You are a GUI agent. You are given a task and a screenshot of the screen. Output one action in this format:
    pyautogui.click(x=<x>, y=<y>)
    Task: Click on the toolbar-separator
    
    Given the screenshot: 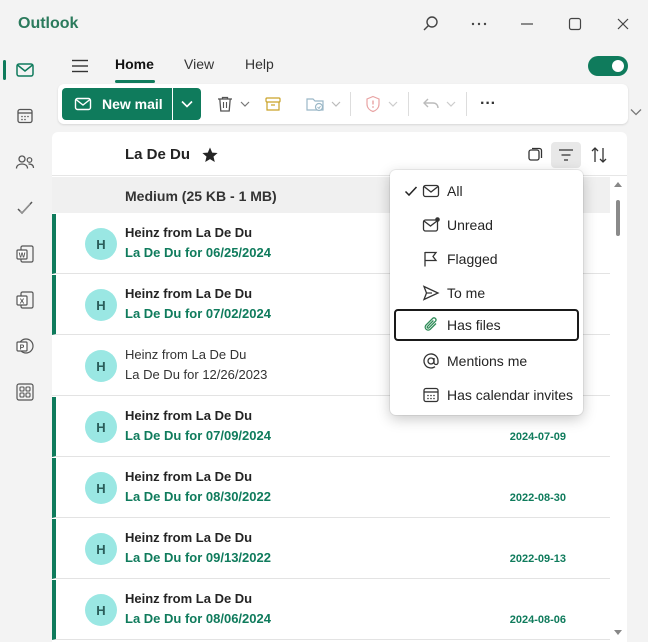 What is the action you would take?
    pyautogui.click(x=466, y=104)
    